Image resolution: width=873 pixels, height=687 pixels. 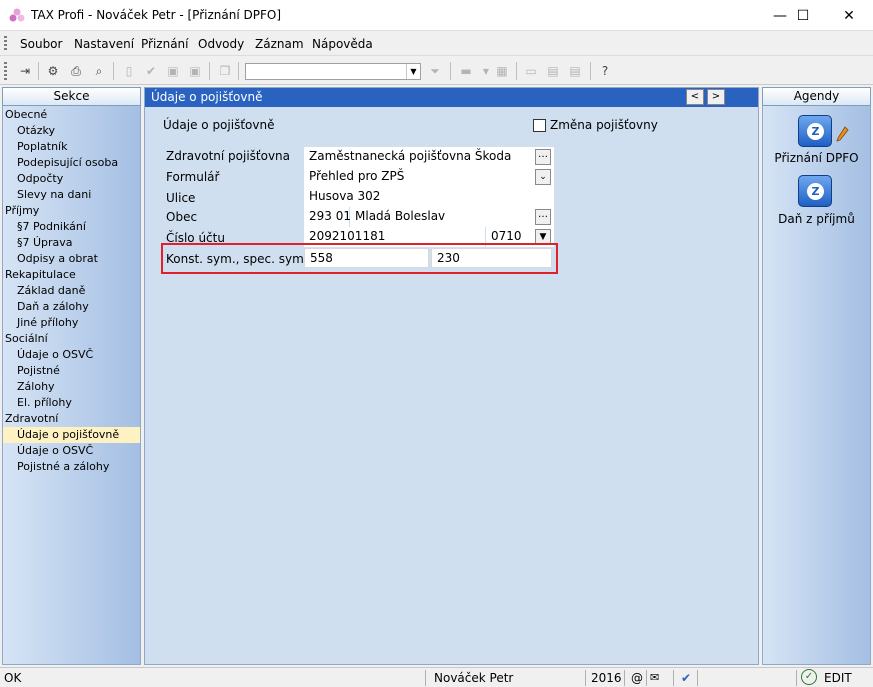 What do you see at coordinates (76, 71) in the screenshot?
I see `print-icon: ⎙` at bounding box center [76, 71].